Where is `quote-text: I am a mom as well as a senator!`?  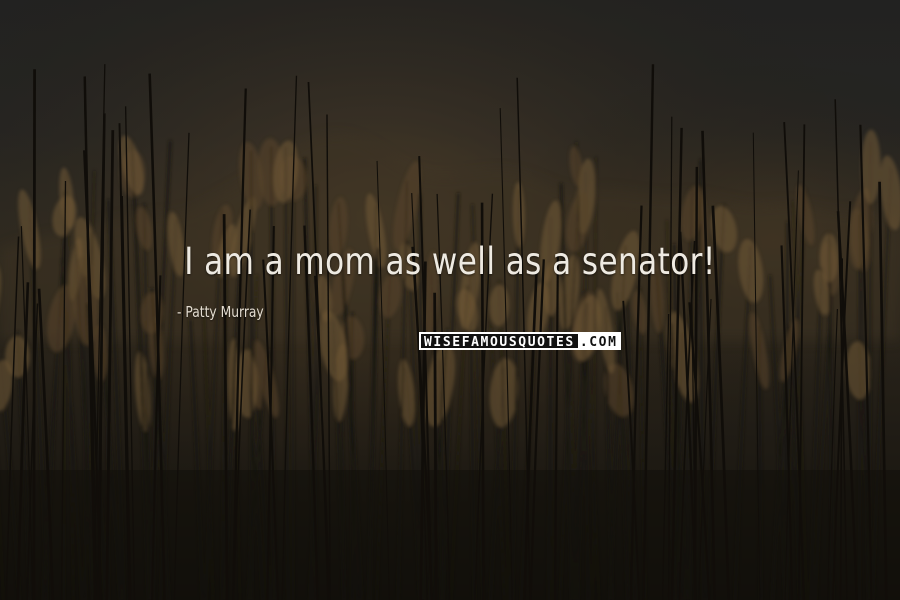
quote-text: I am a mom as well as a senator! is located at coordinates (450, 261).